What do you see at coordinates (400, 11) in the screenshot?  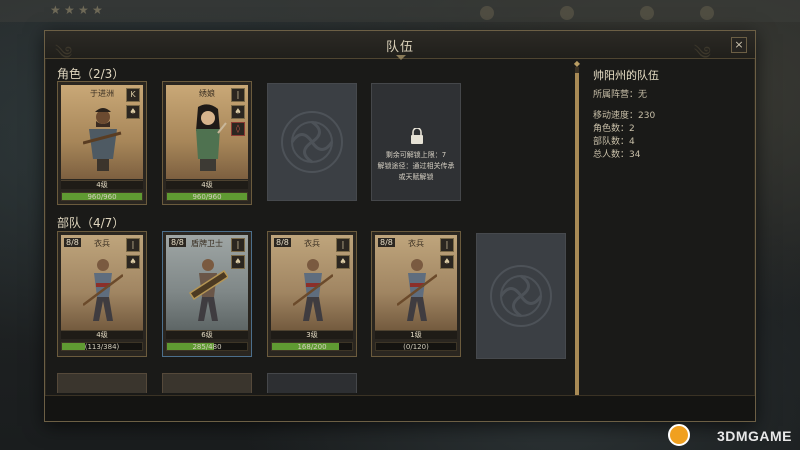 I see `top-hud-strip: ★ ★ ★ ★` at bounding box center [400, 11].